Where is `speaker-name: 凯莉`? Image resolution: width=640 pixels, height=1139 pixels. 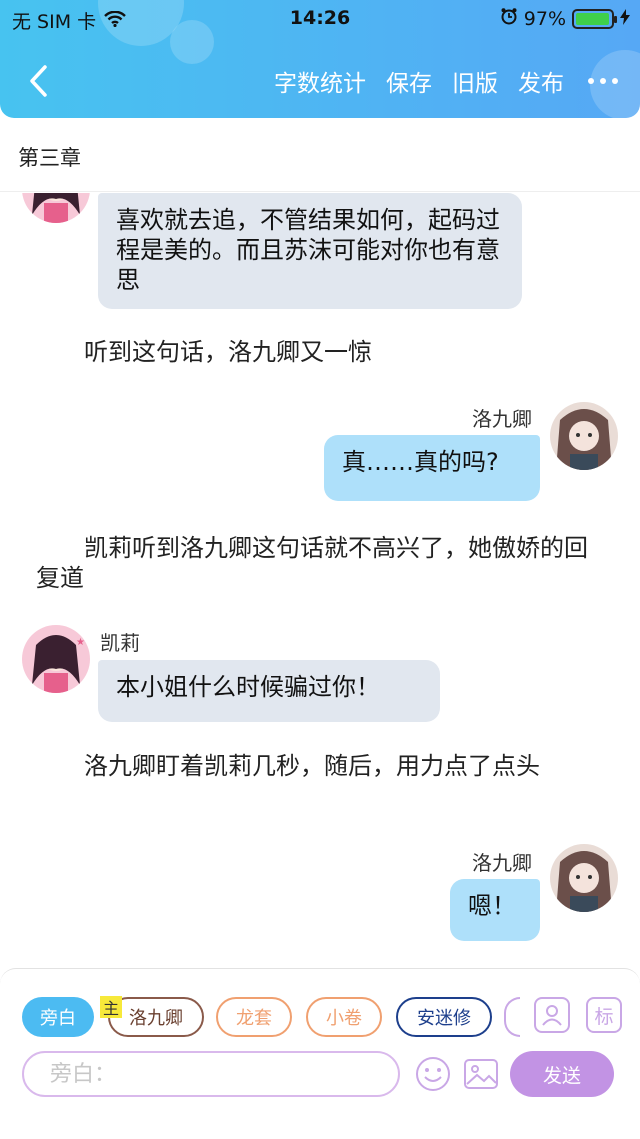 speaker-name: 凯莉 is located at coordinates (120, 643).